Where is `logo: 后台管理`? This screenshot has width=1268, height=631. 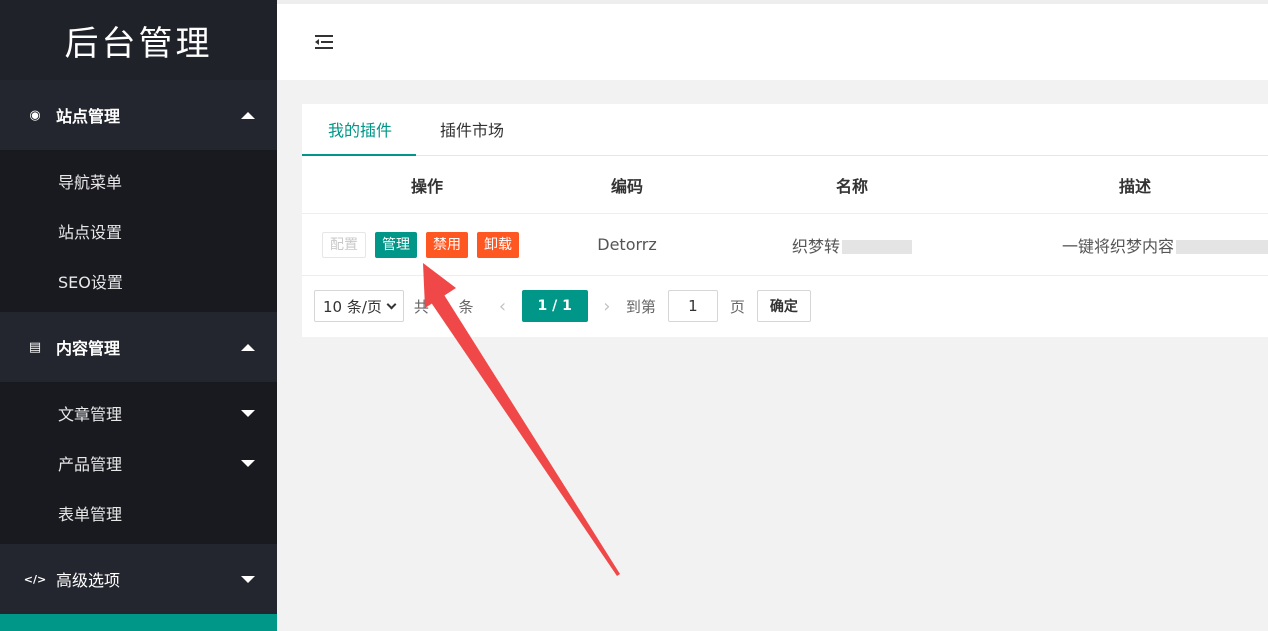 logo: 后台管理 is located at coordinates (138, 40).